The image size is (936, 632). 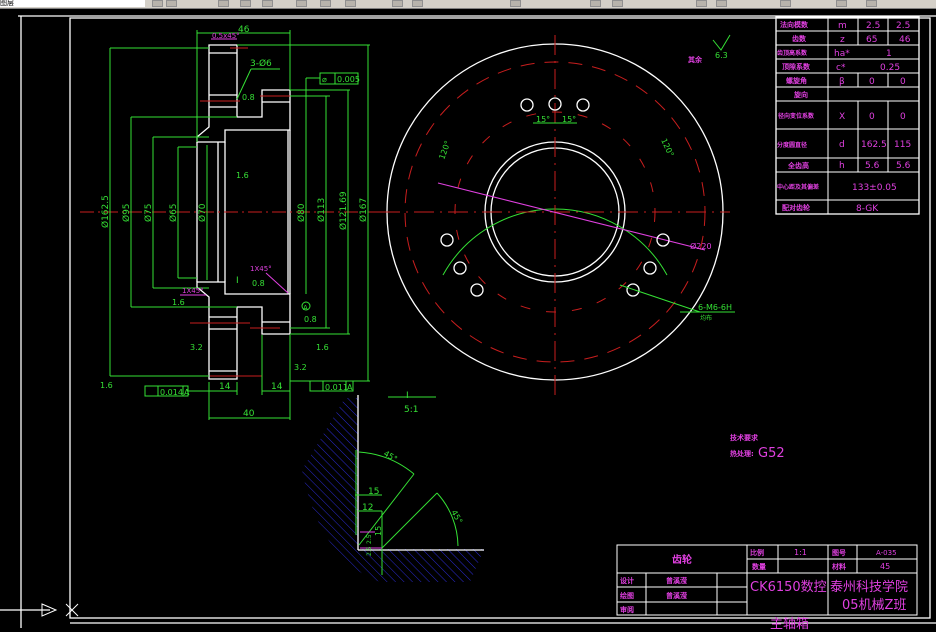 What do you see at coordinates (701, 246) in the screenshot?
I see `drawing-text: Ø220` at bounding box center [701, 246].